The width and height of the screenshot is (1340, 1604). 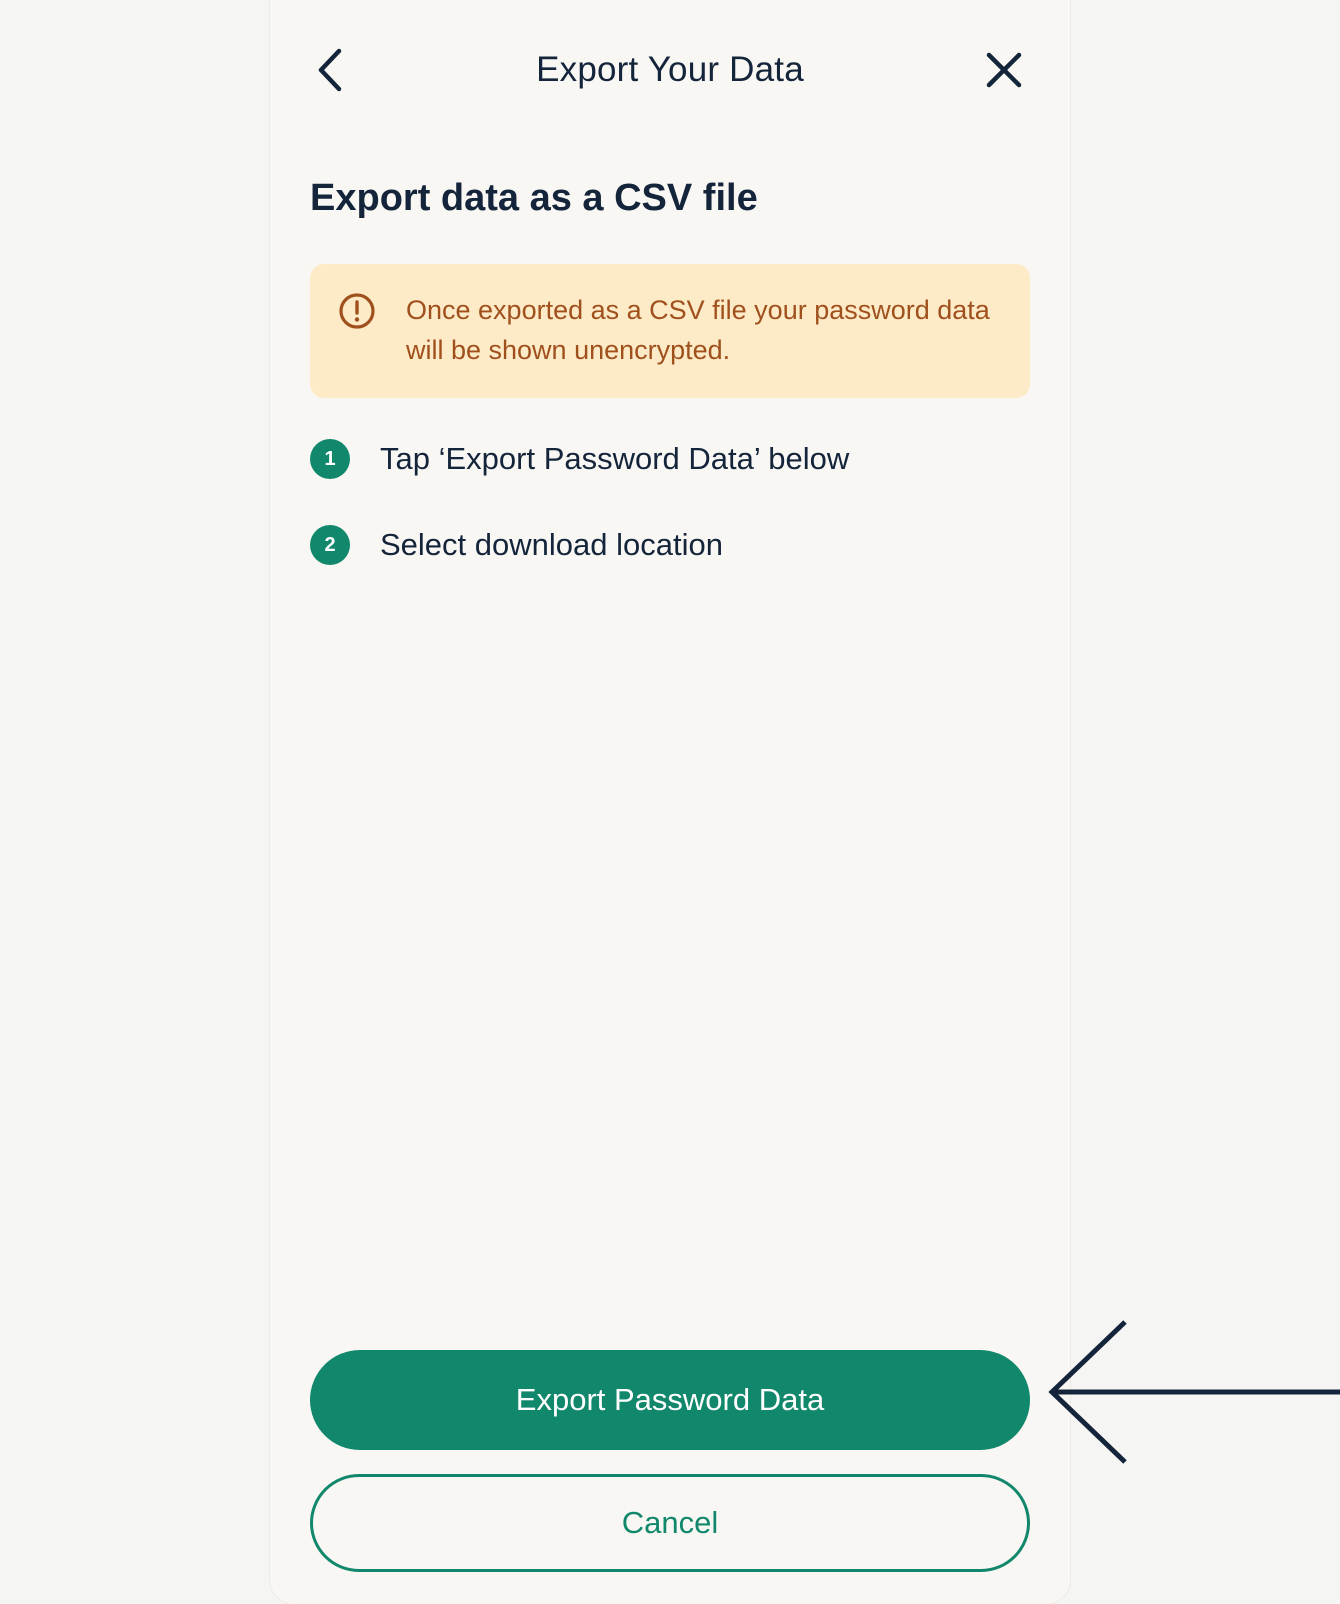 I want to click on step-item-1: 1 Tap ‘Export Password Data’ below, so click(x=579, y=459).